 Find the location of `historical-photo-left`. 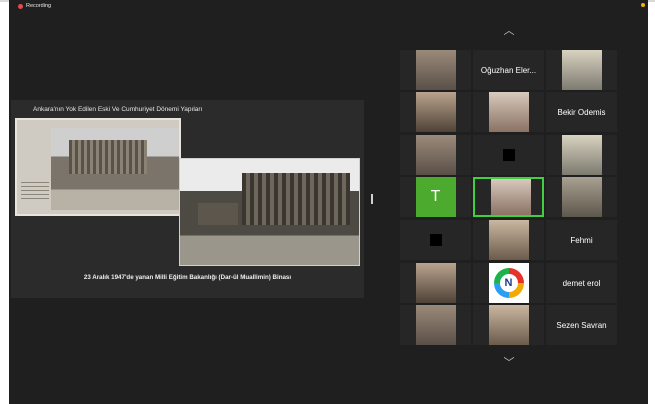

historical-photo-left is located at coordinates (98, 167).